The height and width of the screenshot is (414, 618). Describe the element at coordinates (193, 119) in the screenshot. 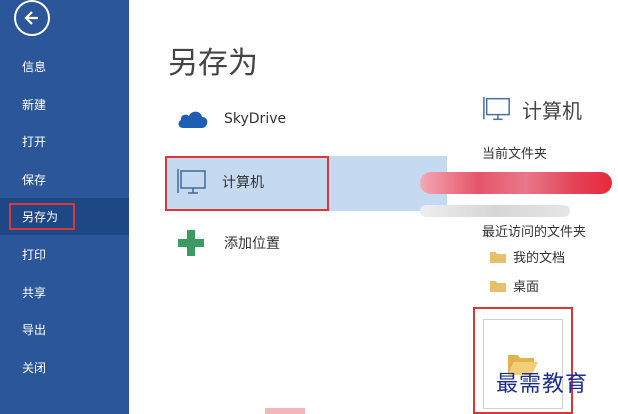

I see `cloud-icon` at that location.